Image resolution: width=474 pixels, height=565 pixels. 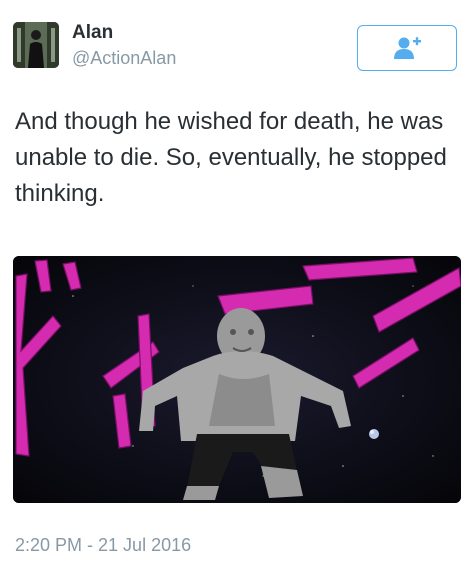 What do you see at coordinates (92, 33) in the screenshot?
I see `author-name: Alan` at bounding box center [92, 33].